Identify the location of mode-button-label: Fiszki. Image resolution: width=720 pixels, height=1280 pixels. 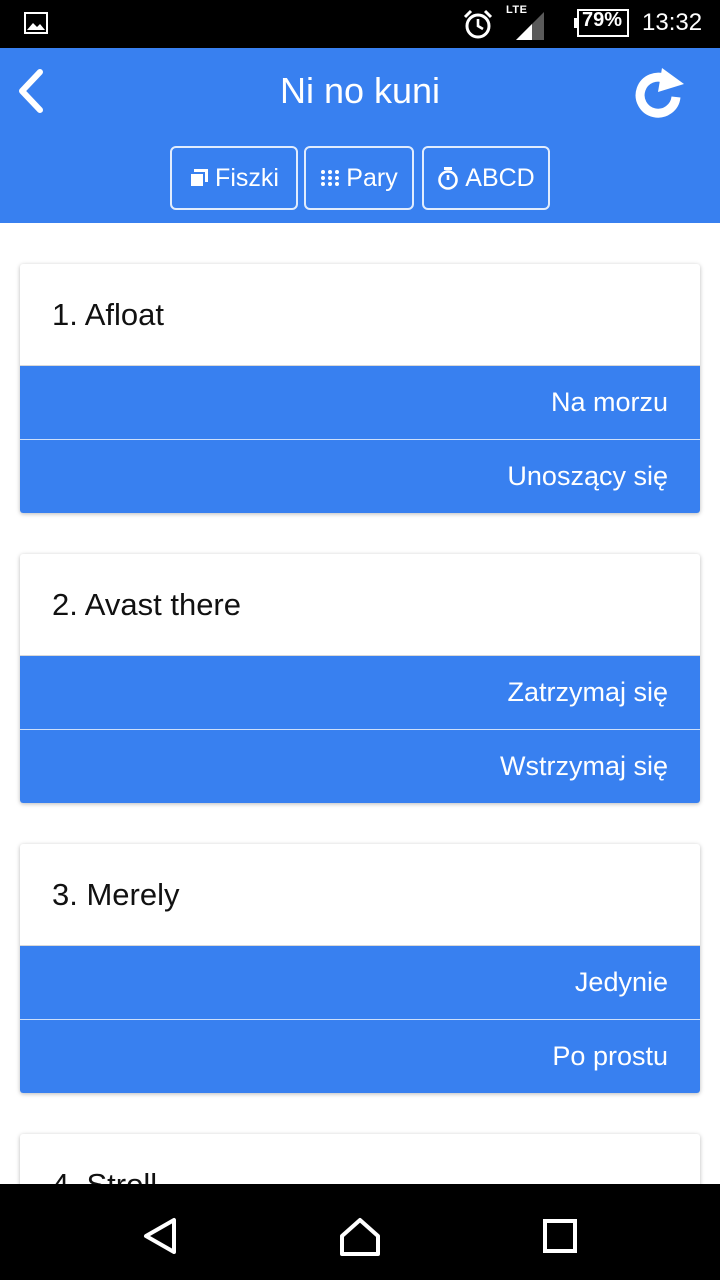
(247, 177).